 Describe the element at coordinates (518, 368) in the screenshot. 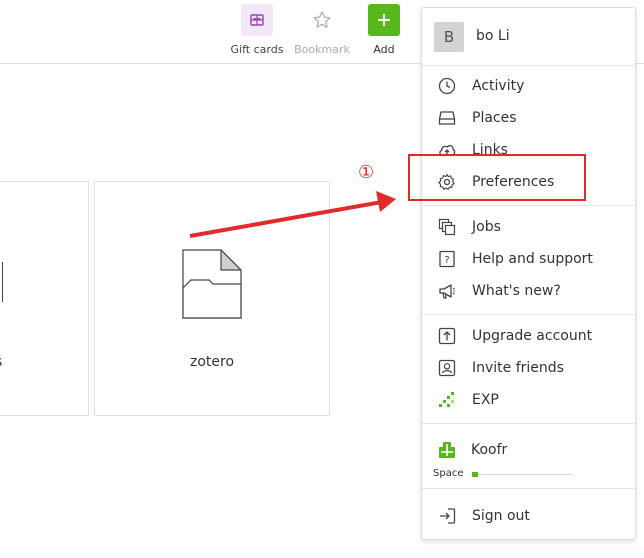

I see `menu-item-label: Invite friends` at that location.